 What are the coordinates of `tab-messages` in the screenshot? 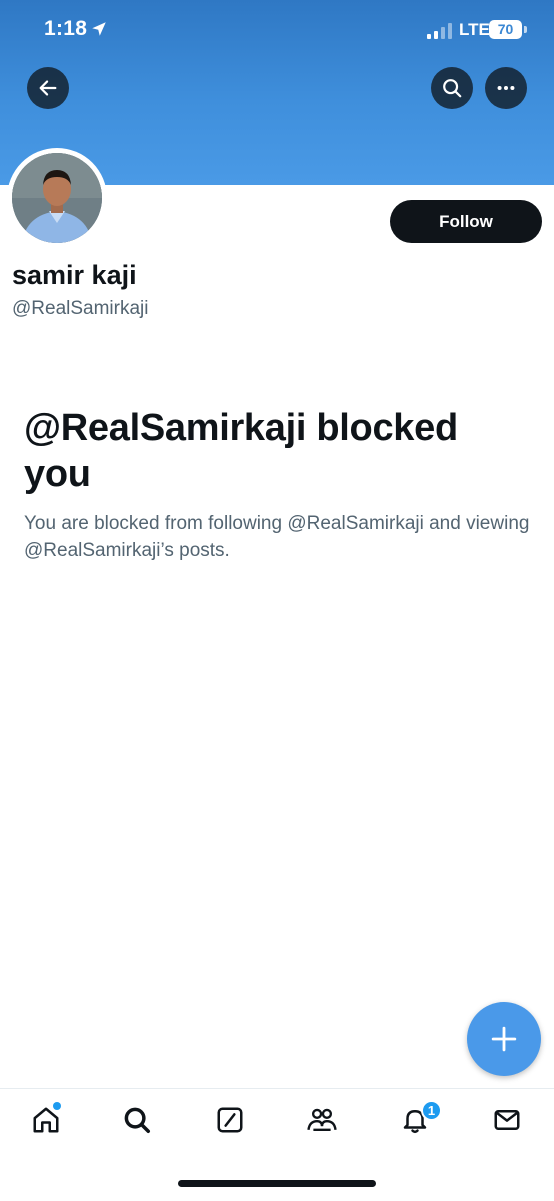 It's located at (507, 1120).